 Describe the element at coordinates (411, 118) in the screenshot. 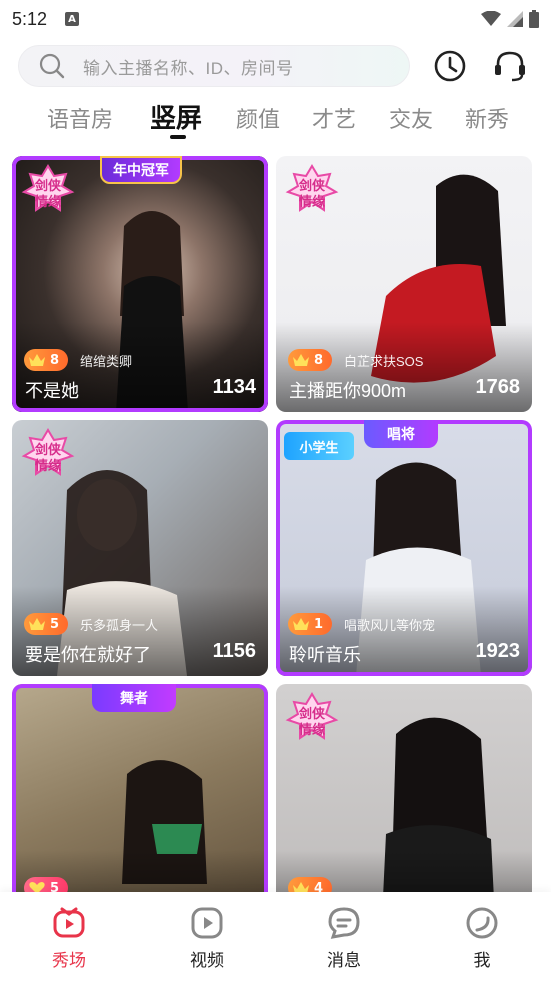

I see `tab-friends: 交友` at that location.